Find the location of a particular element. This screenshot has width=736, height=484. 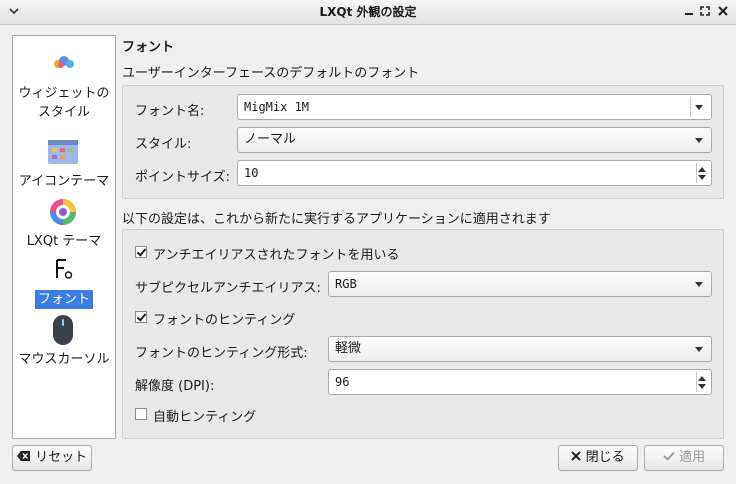

style-label: スタイル: is located at coordinates (163, 144).